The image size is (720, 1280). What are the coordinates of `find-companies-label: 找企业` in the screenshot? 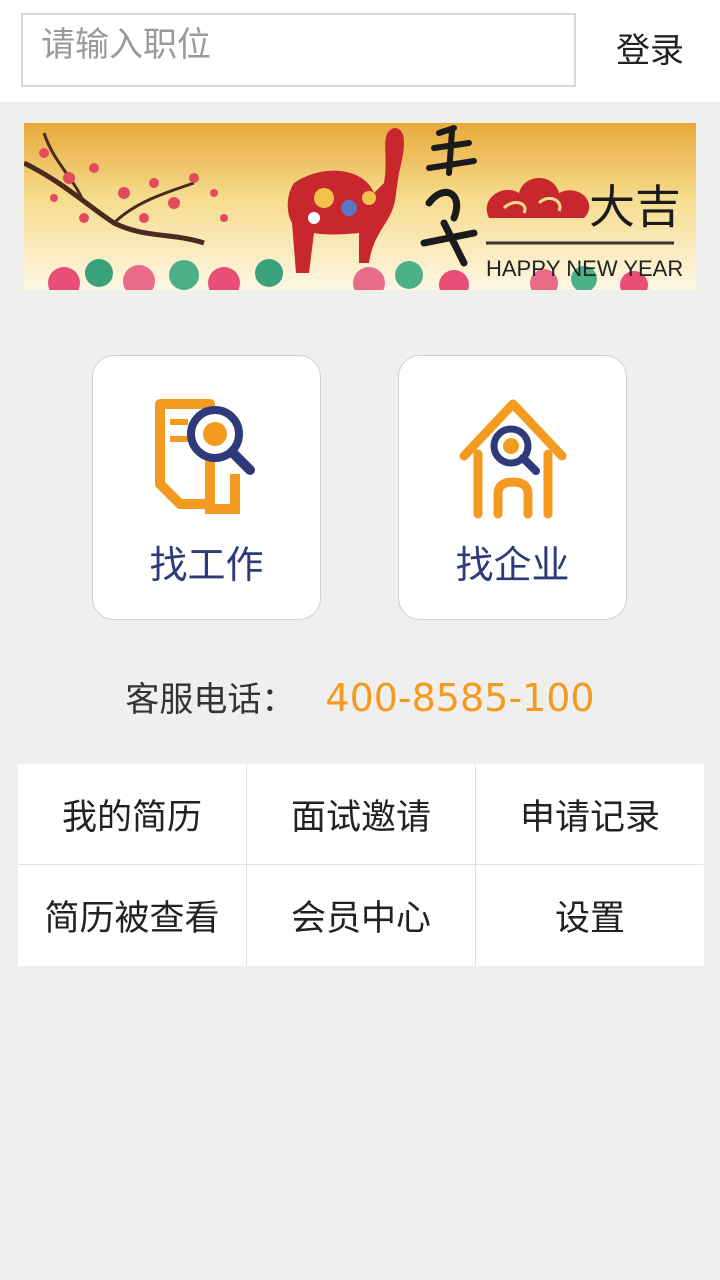 It's located at (512, 565).